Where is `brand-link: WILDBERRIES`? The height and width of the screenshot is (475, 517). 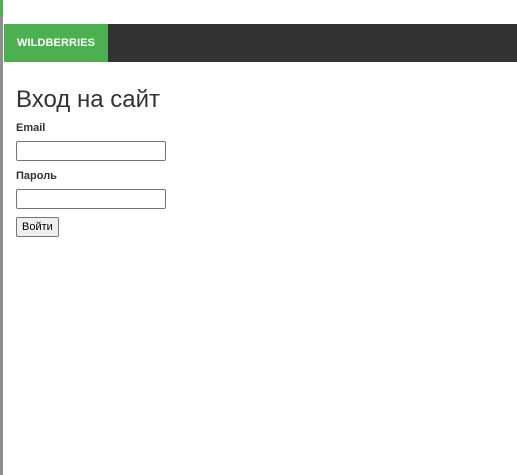 brand-link: WILDBERRIES is located at coordinates (56, 43).